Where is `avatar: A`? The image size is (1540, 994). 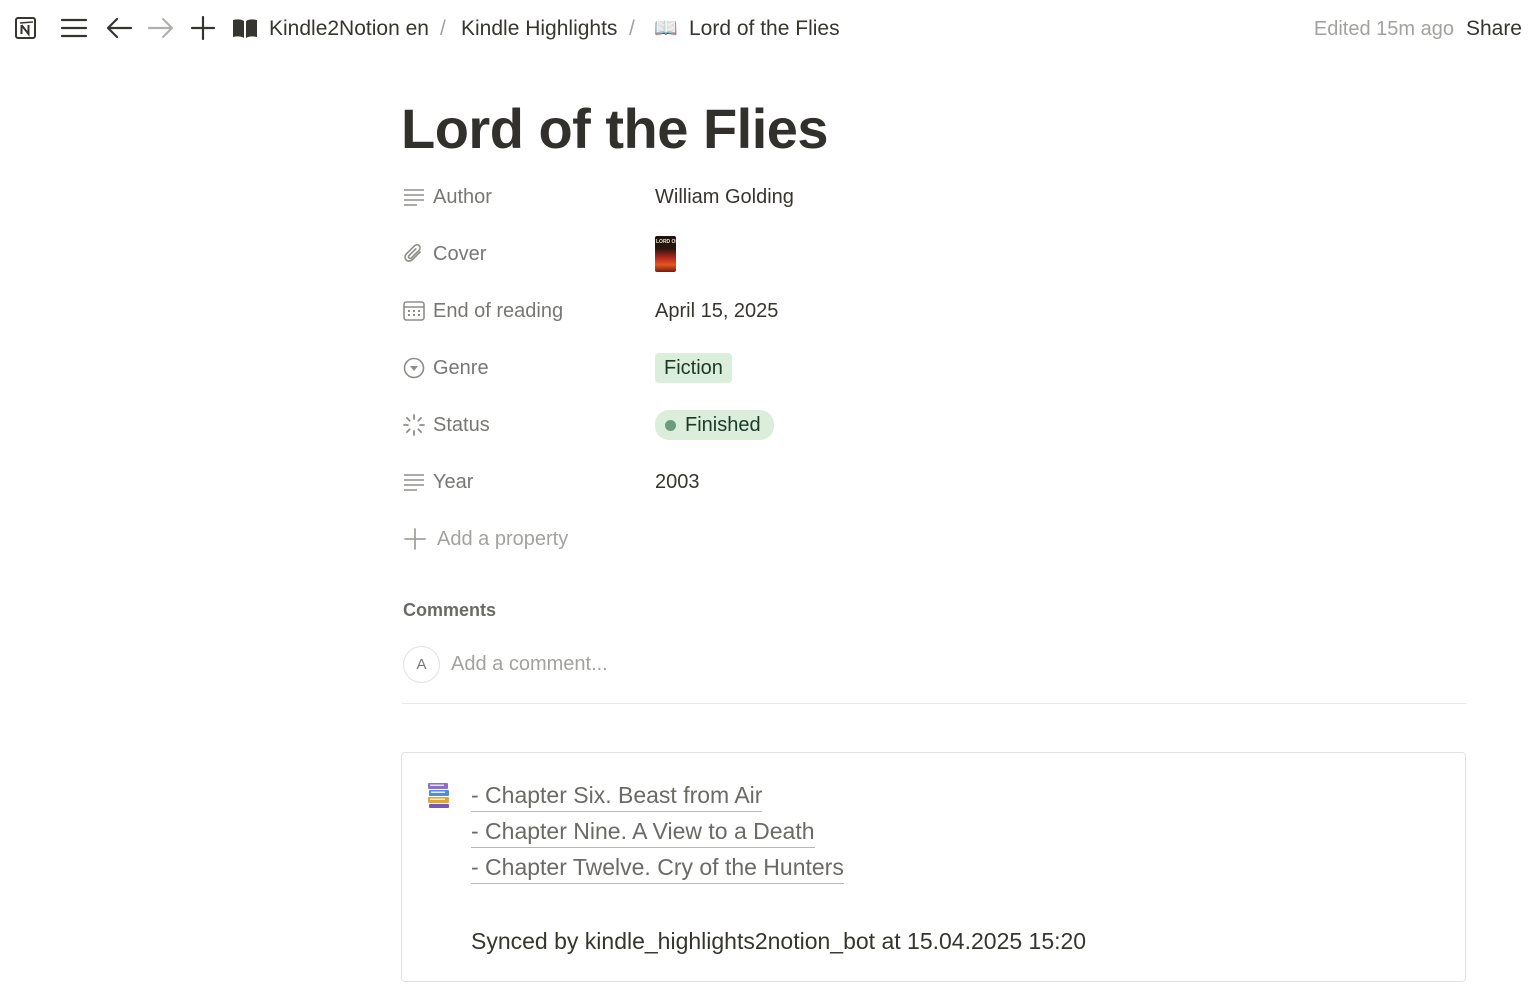 avatar: A is located at coordinates (421, 664).